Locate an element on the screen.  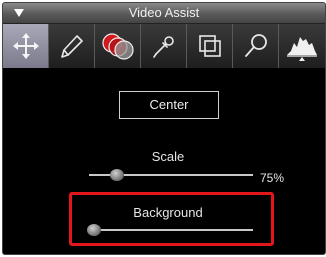
overlay-tool-button is located at coordinates (210, 46).